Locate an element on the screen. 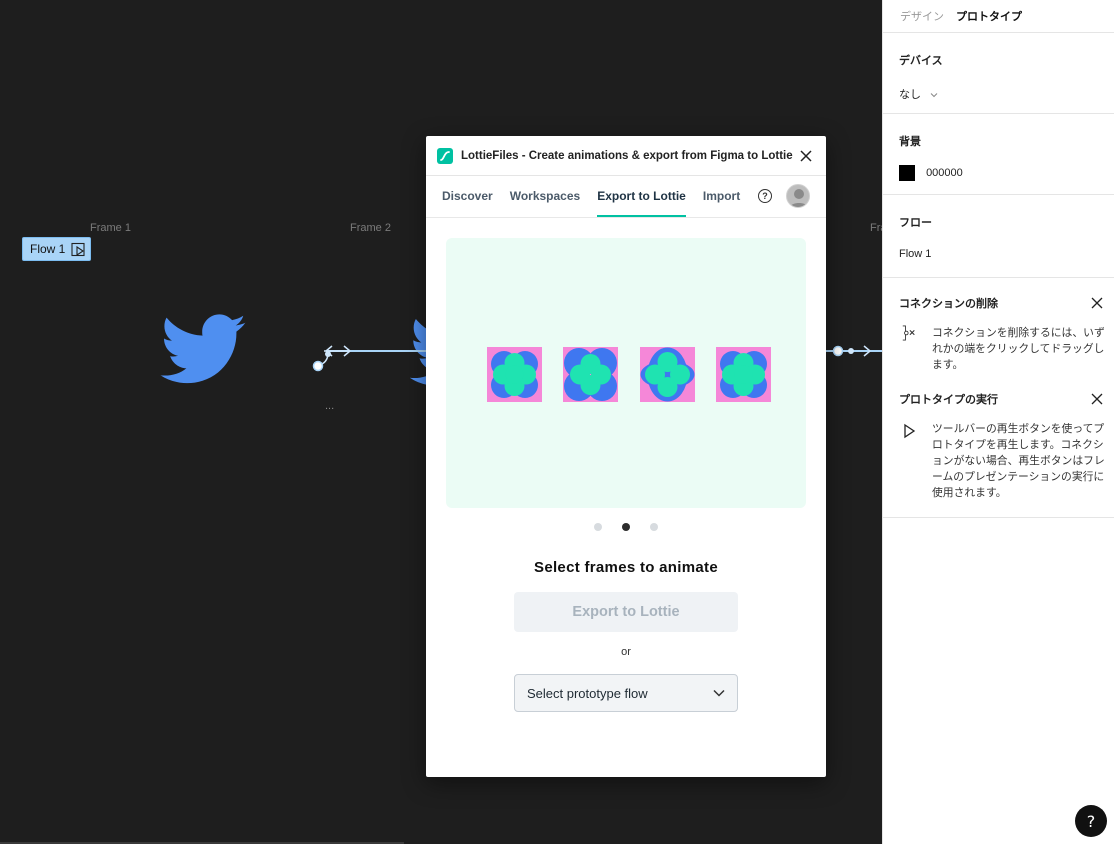  avatar is located at coordinates (798, 196).